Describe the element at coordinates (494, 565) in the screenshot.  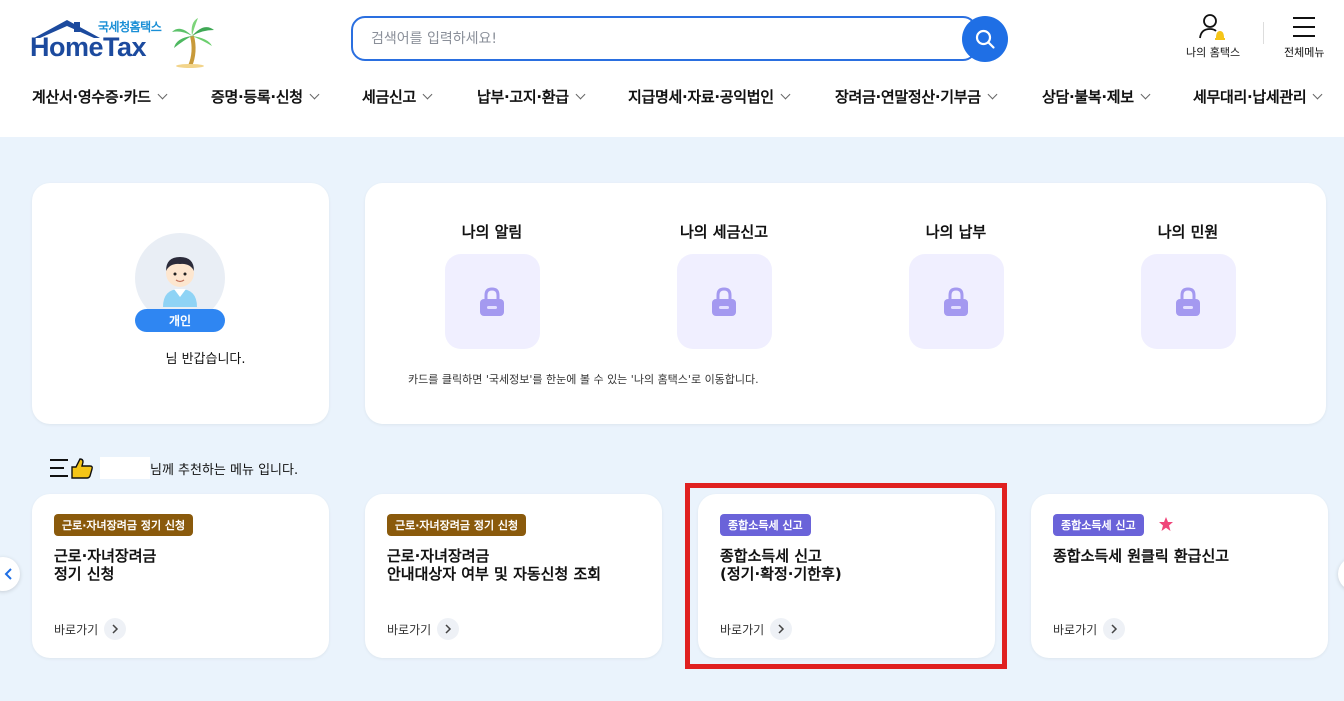
I see `recommend-title: 근로·자녀장려금 안내대상자 여부 및 자동신청 조회` at that location.